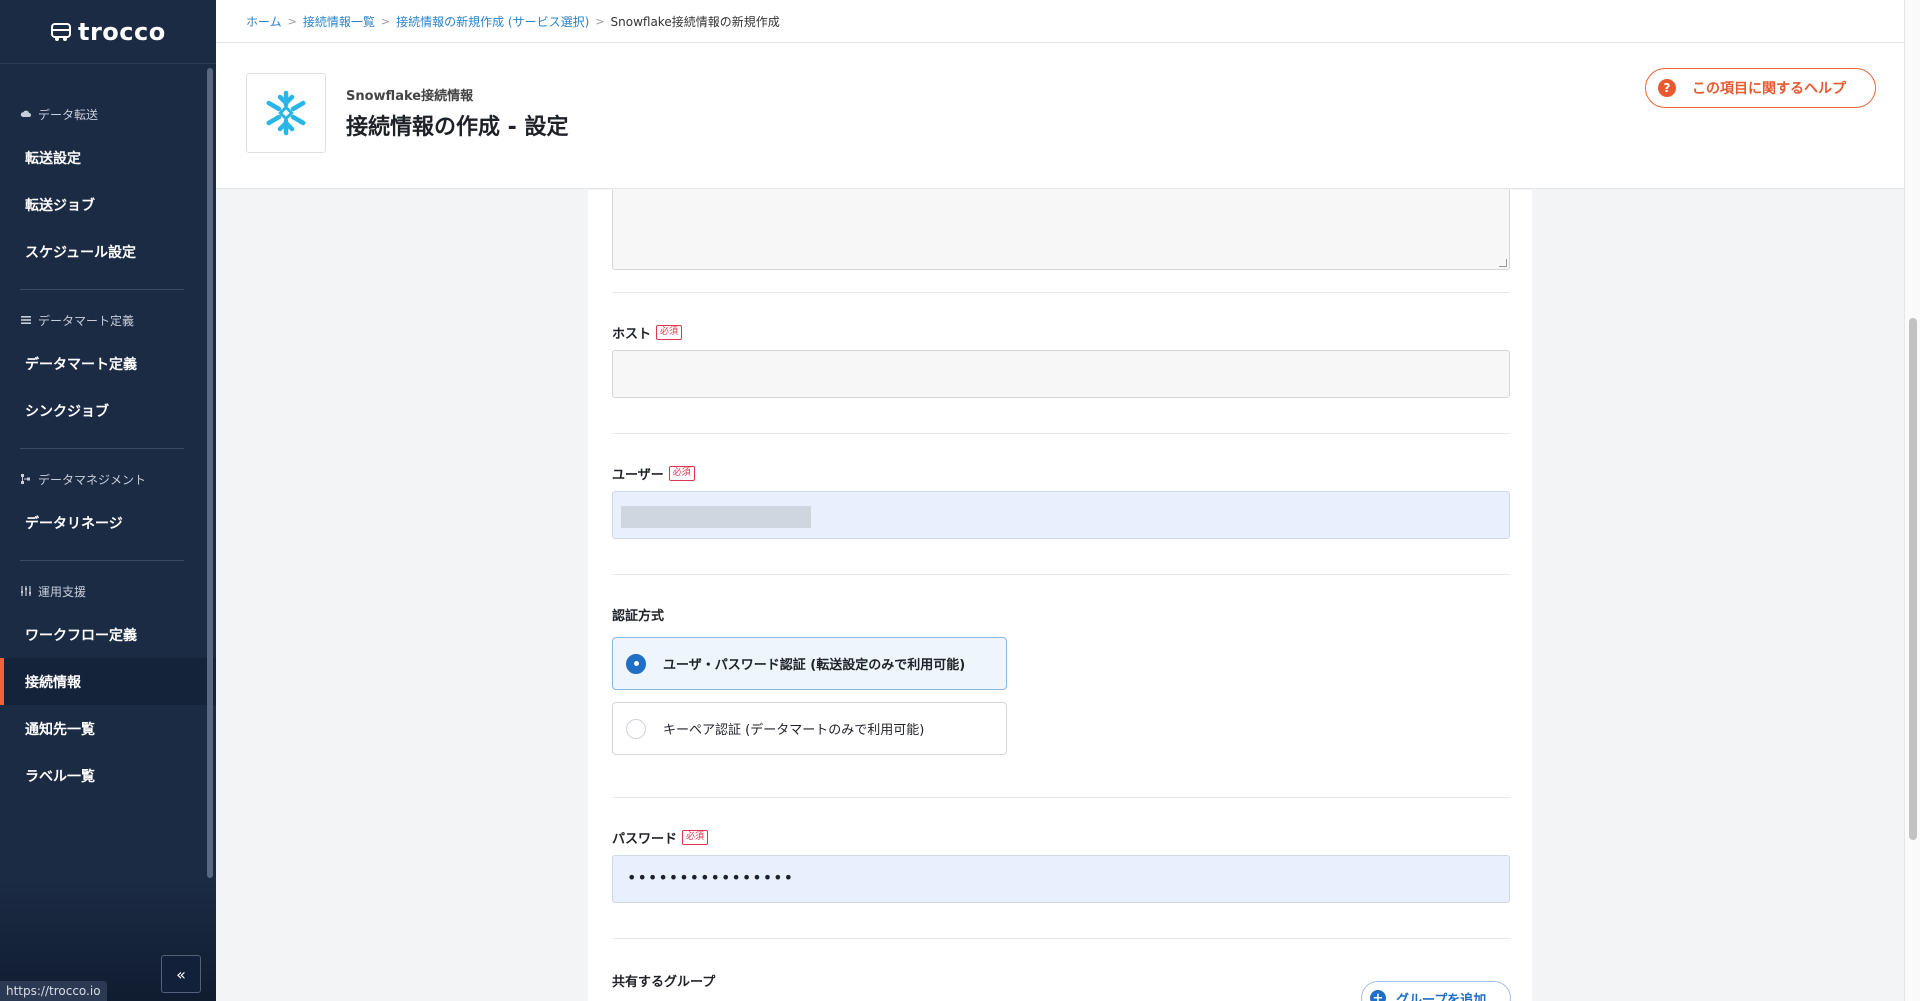  Describe the element at coordinates (68, 114) in the screenshot. I see `section-head-label: データ転送` at that location.